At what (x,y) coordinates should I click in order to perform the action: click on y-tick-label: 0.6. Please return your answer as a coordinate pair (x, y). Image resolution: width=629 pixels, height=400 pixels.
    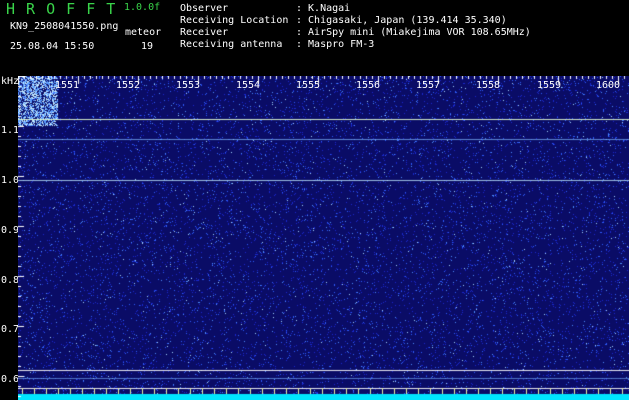
    Looking at the image, I should click on (10, 379).